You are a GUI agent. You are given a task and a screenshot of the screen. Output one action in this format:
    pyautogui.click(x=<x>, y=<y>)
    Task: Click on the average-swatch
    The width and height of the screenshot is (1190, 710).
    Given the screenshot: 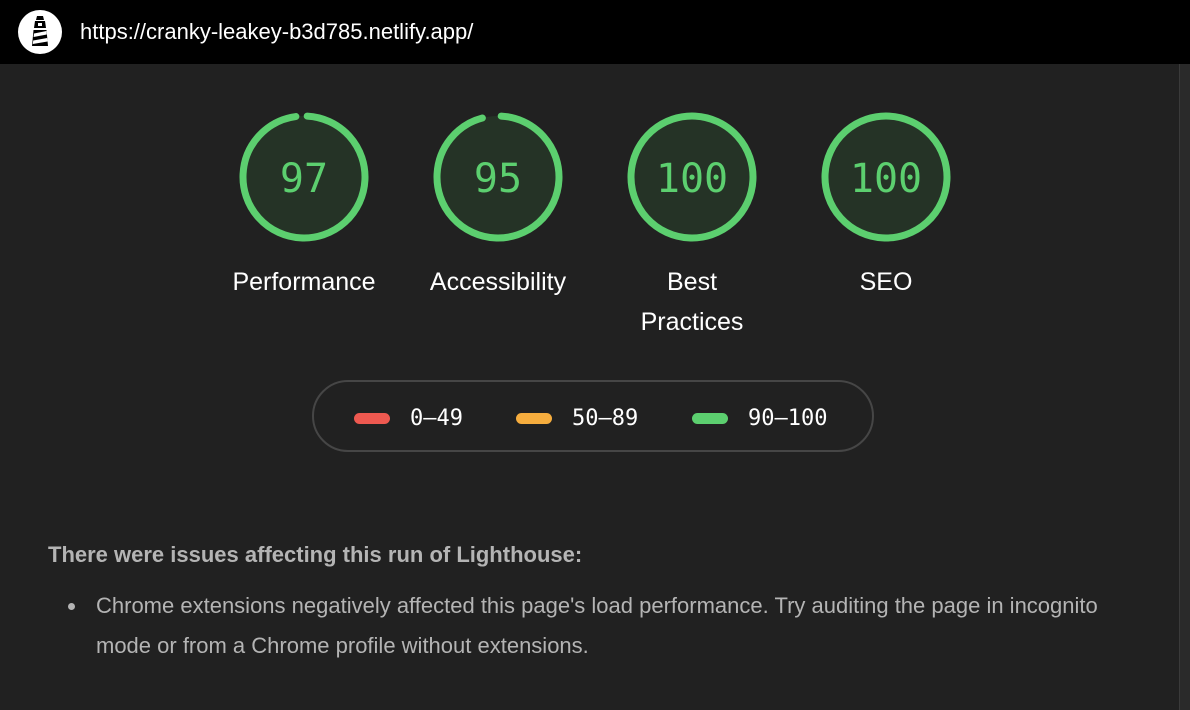 What is the action you would take?
    pyautogui.click(x=534, y=418)
    